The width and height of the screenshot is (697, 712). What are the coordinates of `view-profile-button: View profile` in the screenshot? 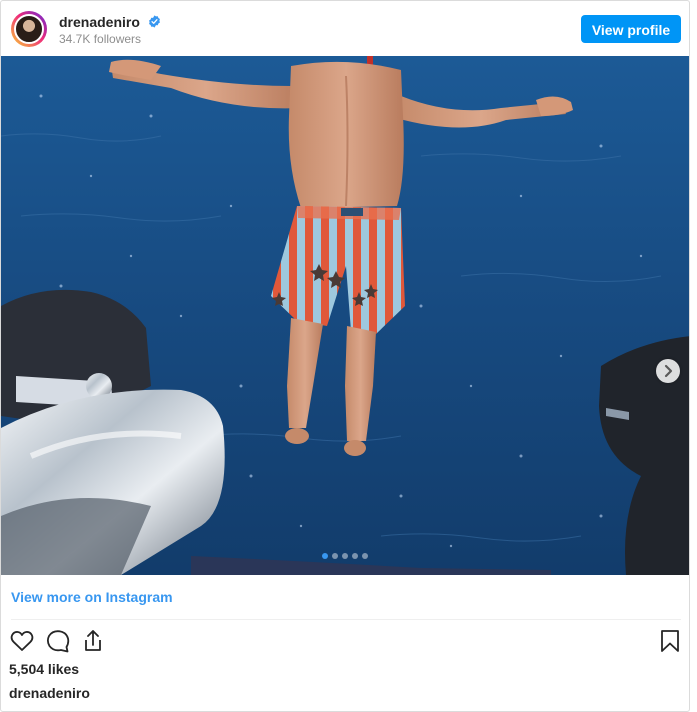 It's located at (631, 29).